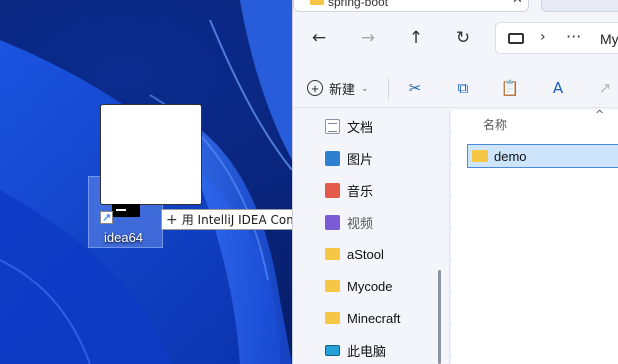 Image resolution: width=618 pixels, height=364 pixels. I want to click on command-bar: + 新建 ⌄ ✂ ⧉ 📋 A ↗, so click(455, 88).